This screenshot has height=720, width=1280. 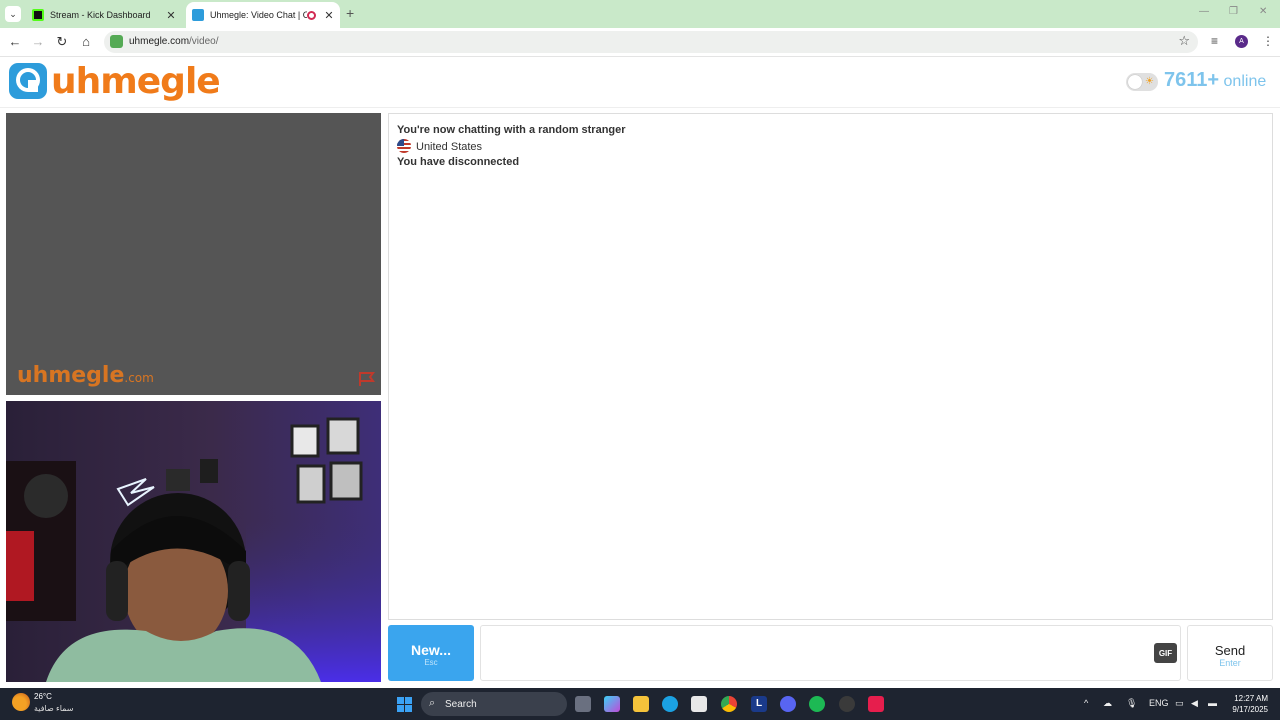 I want to click on microphone-icon: 🎙, so click(x=1131, y=703).